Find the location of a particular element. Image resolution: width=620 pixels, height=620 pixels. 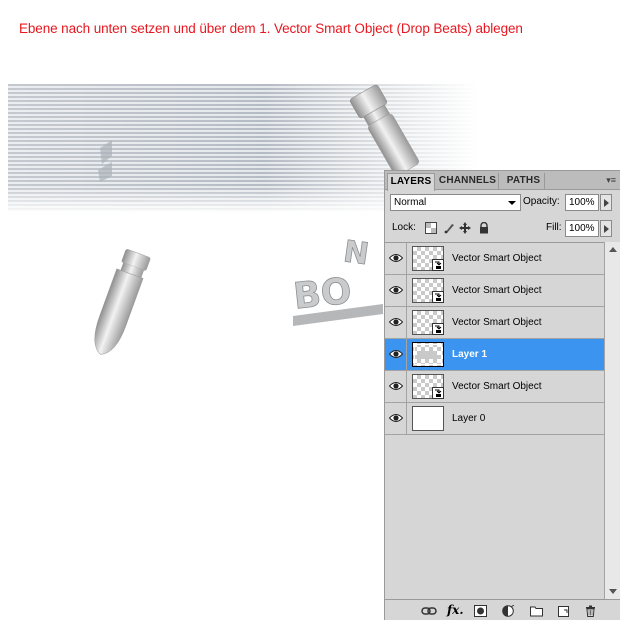

opacity-label: Opacity: is located at coordinates (541, 201).